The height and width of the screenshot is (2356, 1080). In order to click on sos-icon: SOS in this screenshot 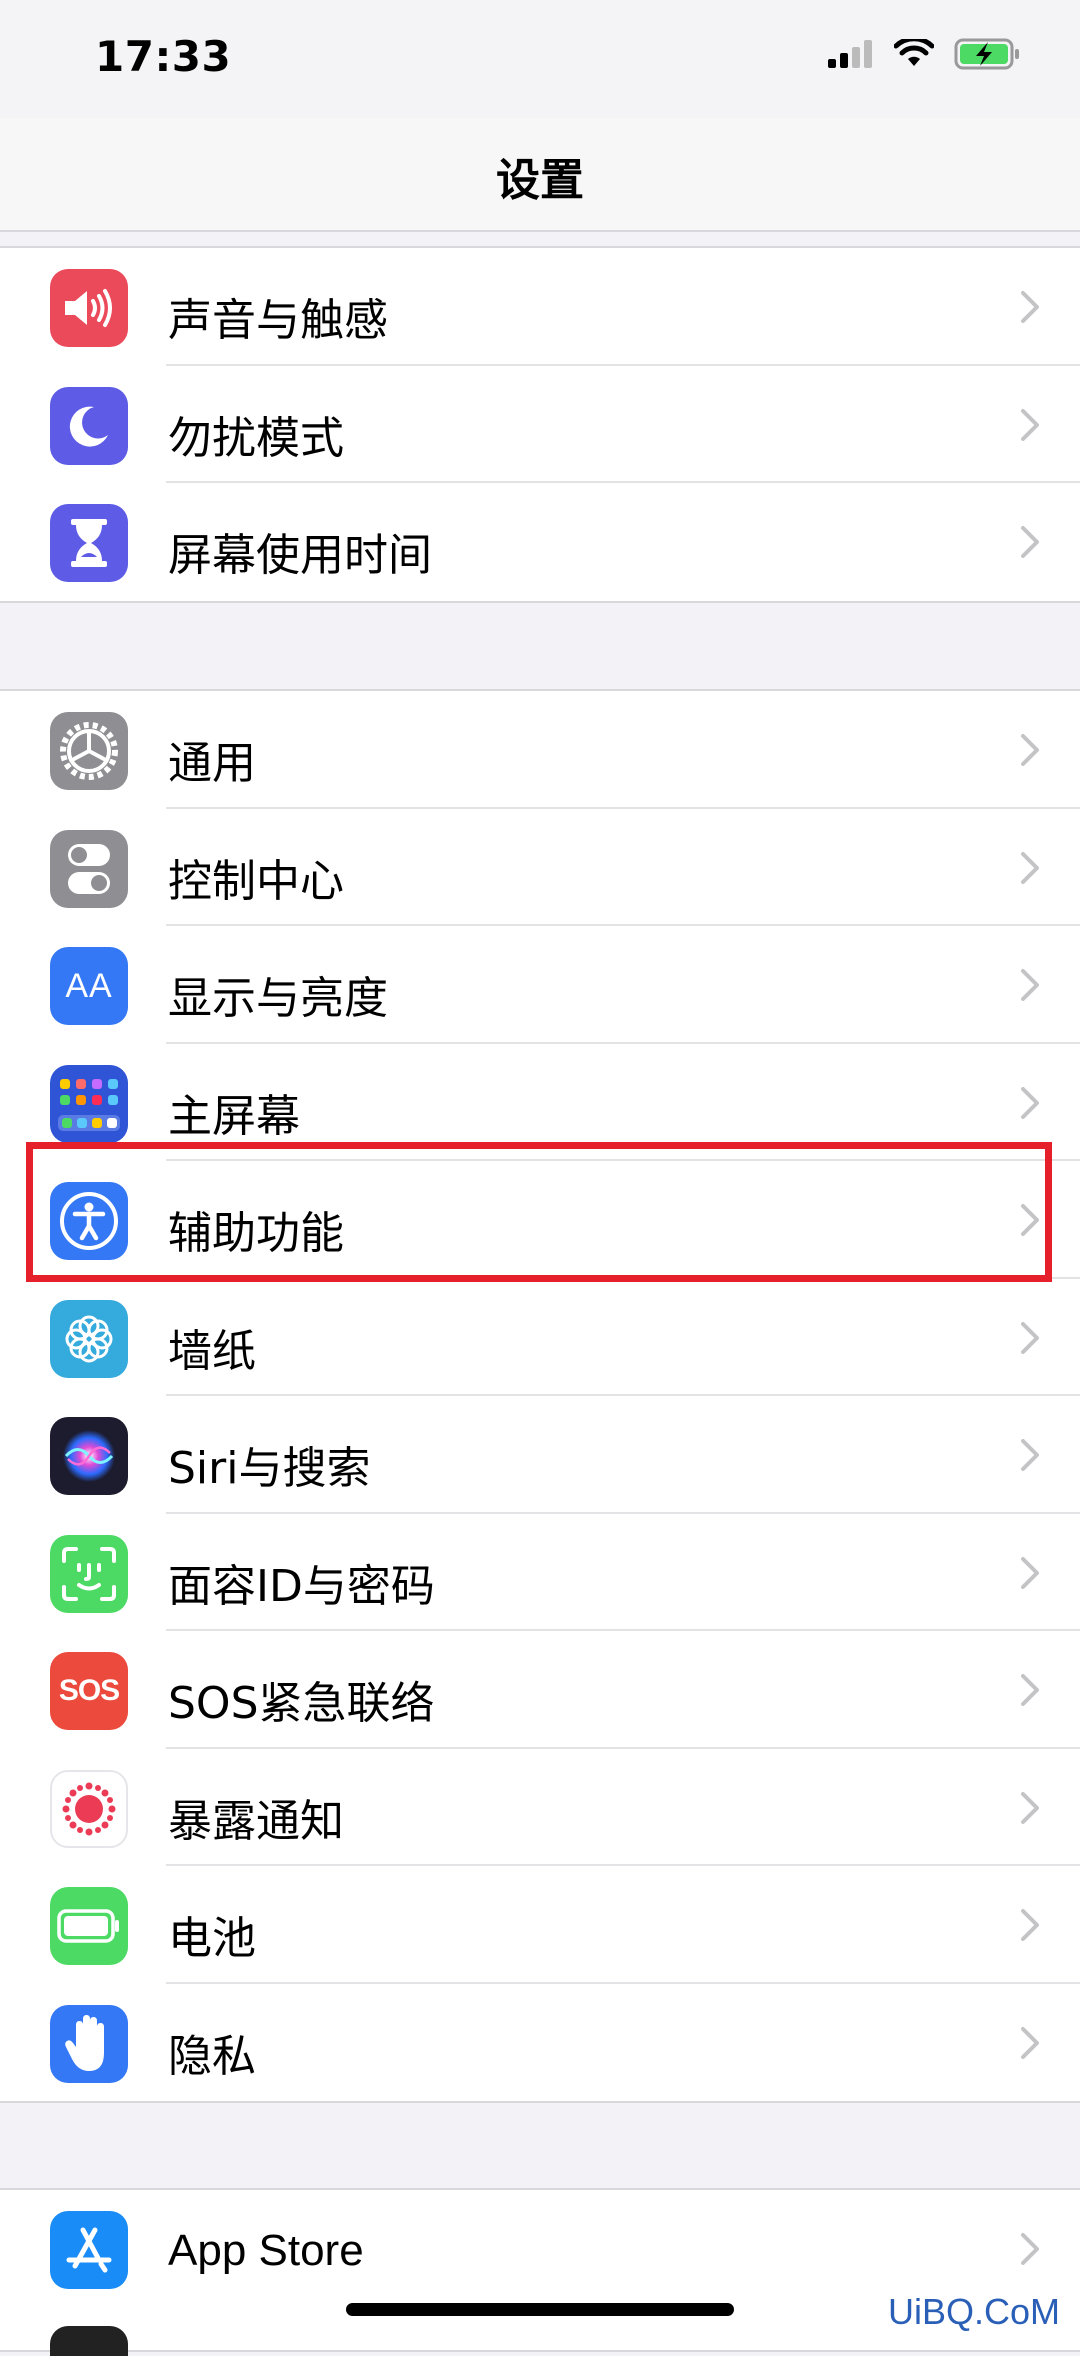, I will do `click(89, 1691)`.